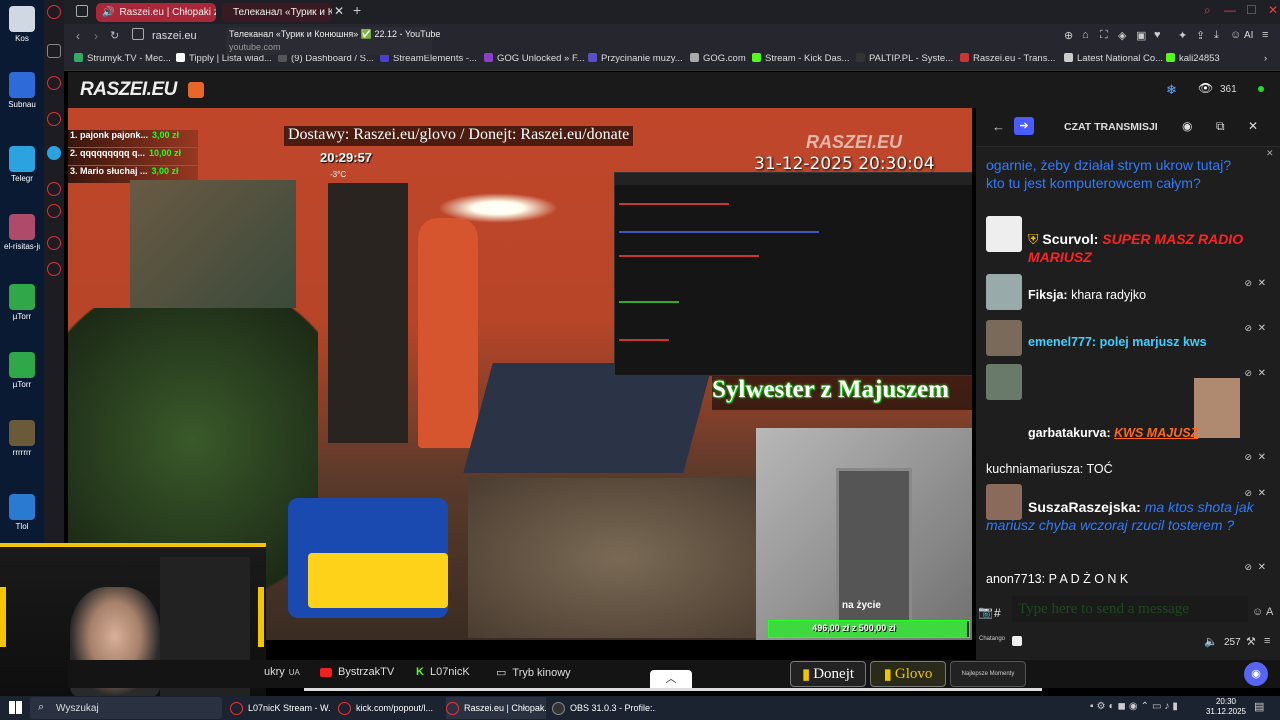 This screenshot has width=1280, height=720. I want to click on volume-icon: 🔈, so click(1211, 641).